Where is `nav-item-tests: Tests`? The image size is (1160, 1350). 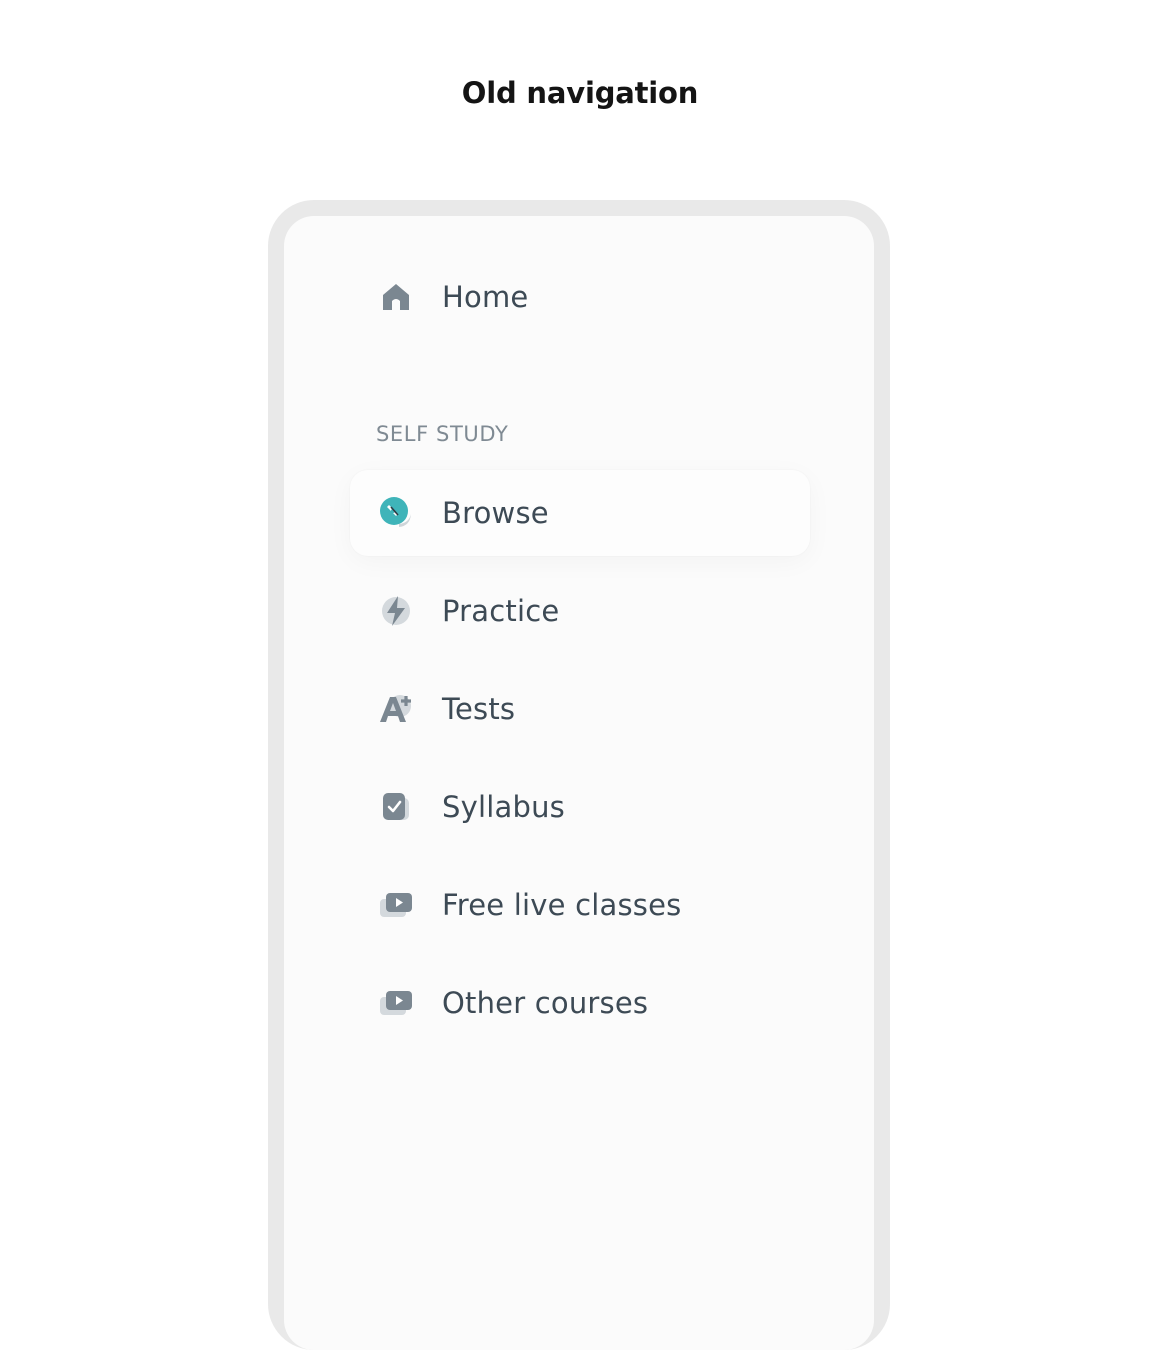
nav-item-tests: Tests is located at coordinates (580, 709).